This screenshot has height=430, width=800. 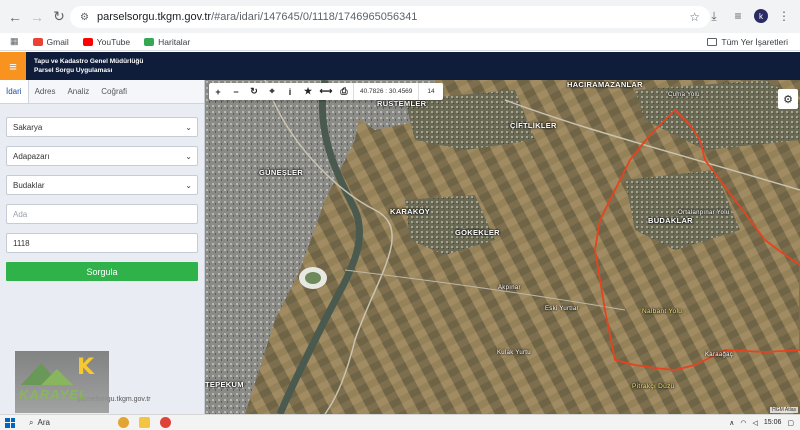 I want to click on province-select: Sakarya ⌄, so click(x=102, y=127).